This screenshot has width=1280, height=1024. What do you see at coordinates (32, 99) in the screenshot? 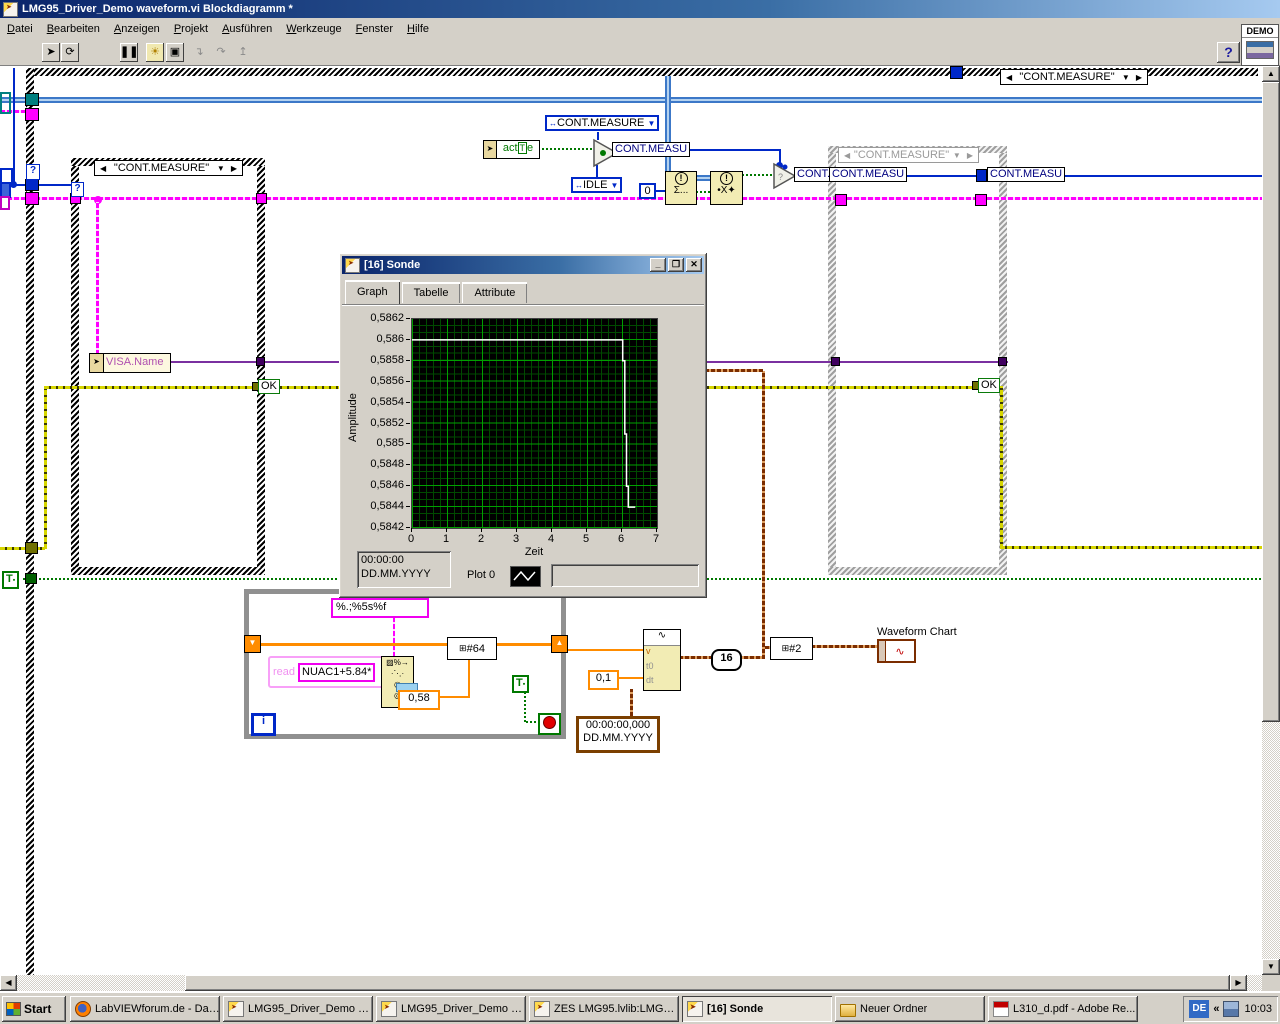
I see `refnum-tunnel` at bounding box center [32, 99].